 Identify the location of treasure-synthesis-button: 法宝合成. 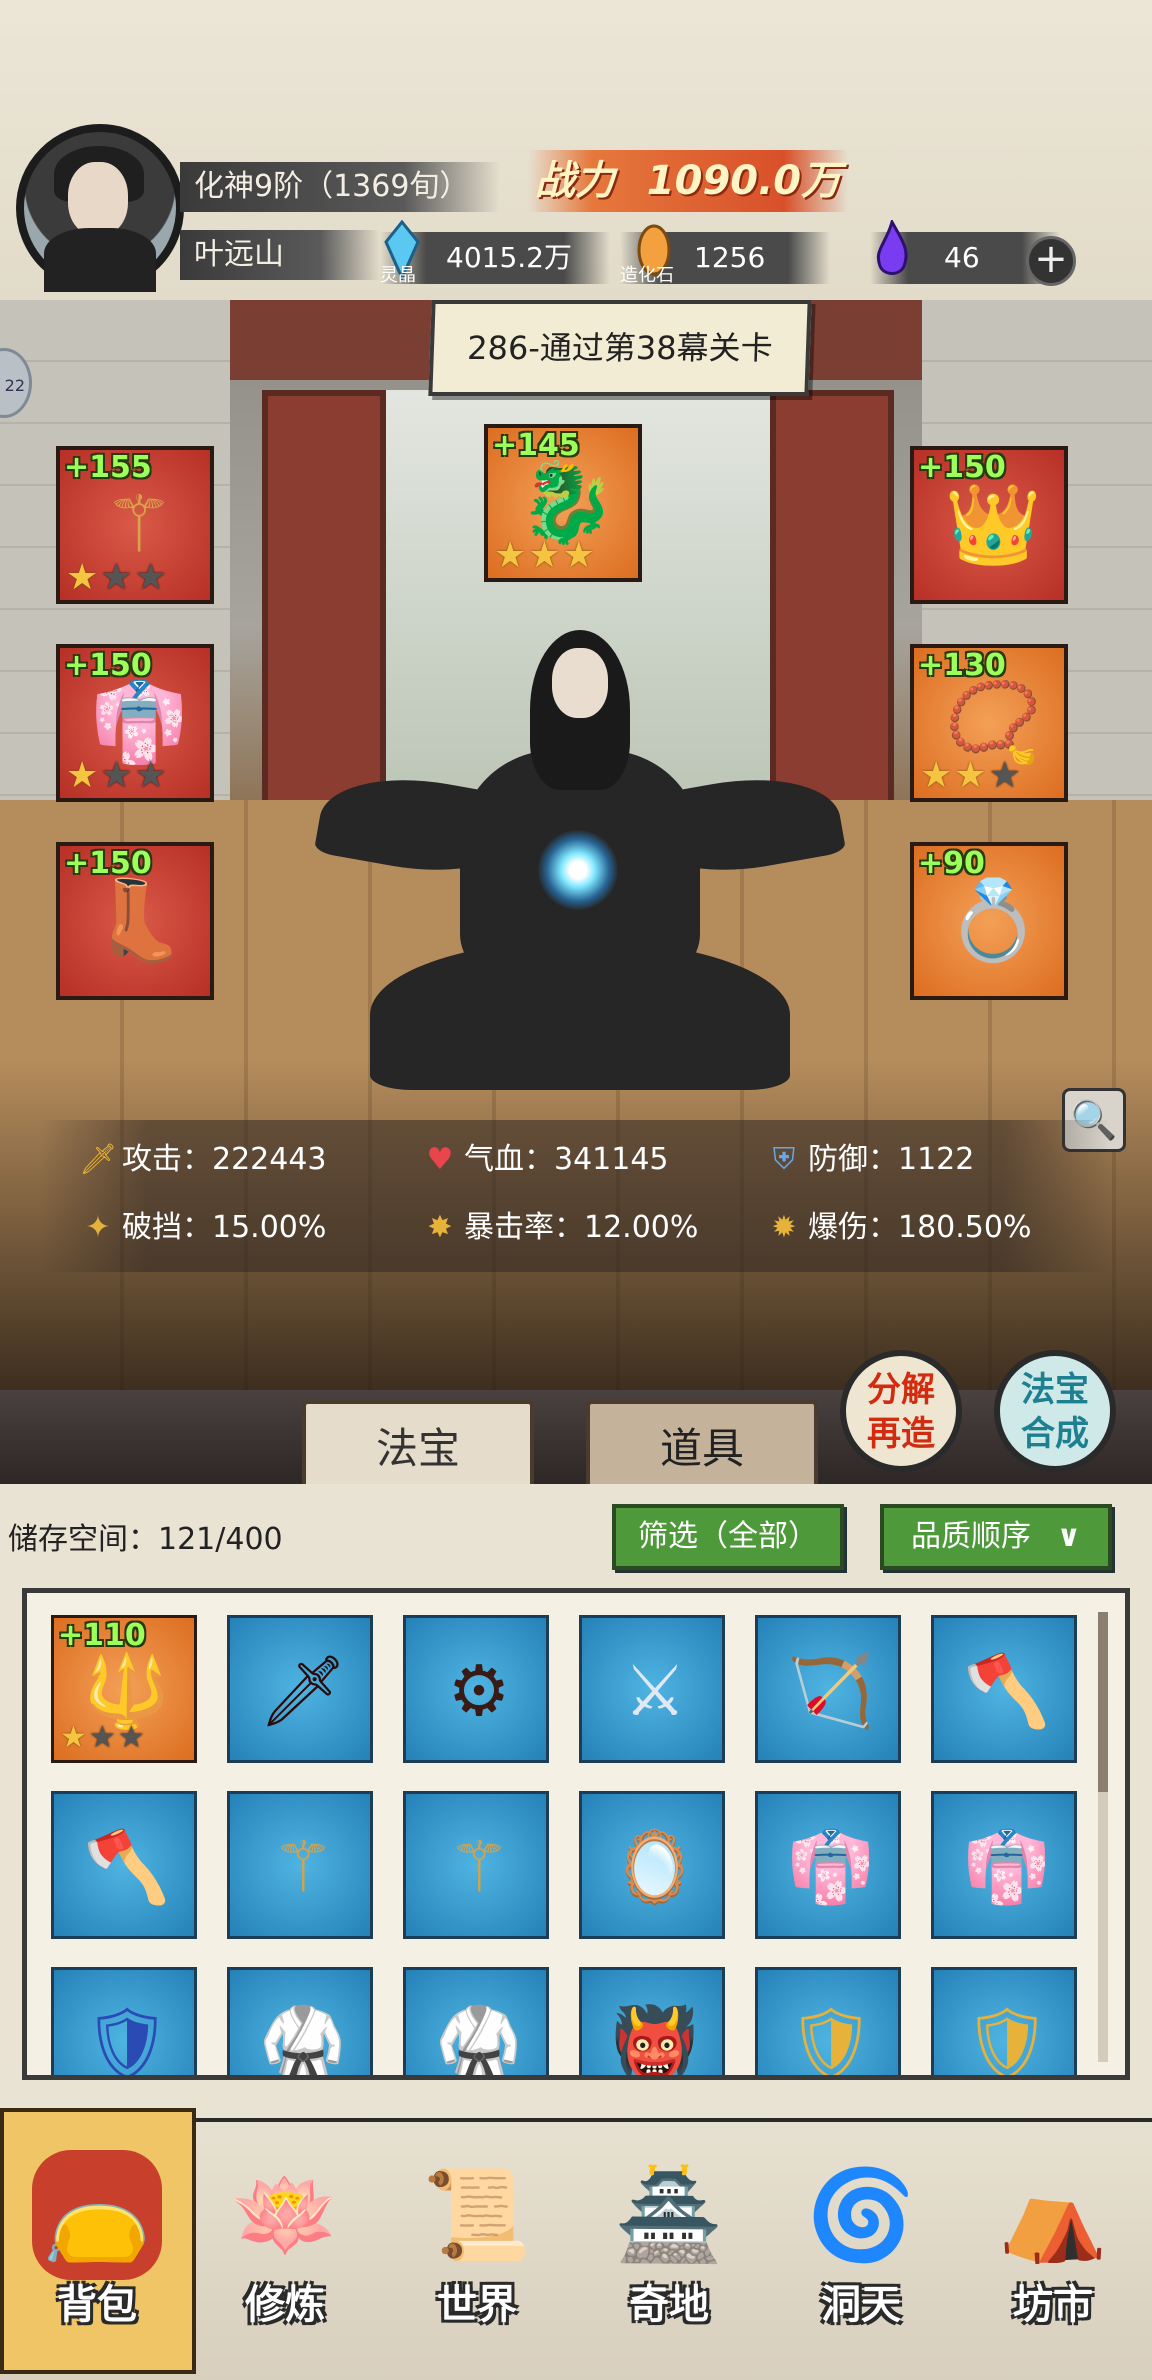
(1055, 1411).